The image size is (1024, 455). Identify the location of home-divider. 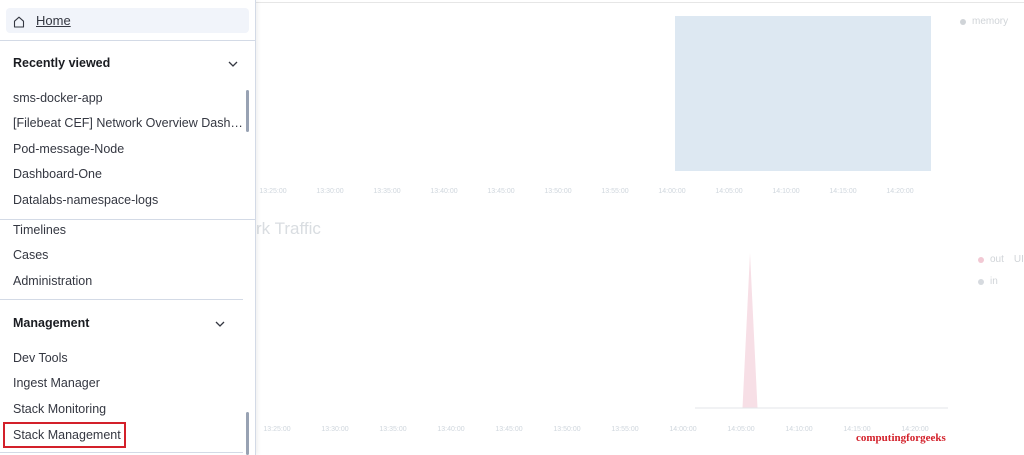
(127, 40).